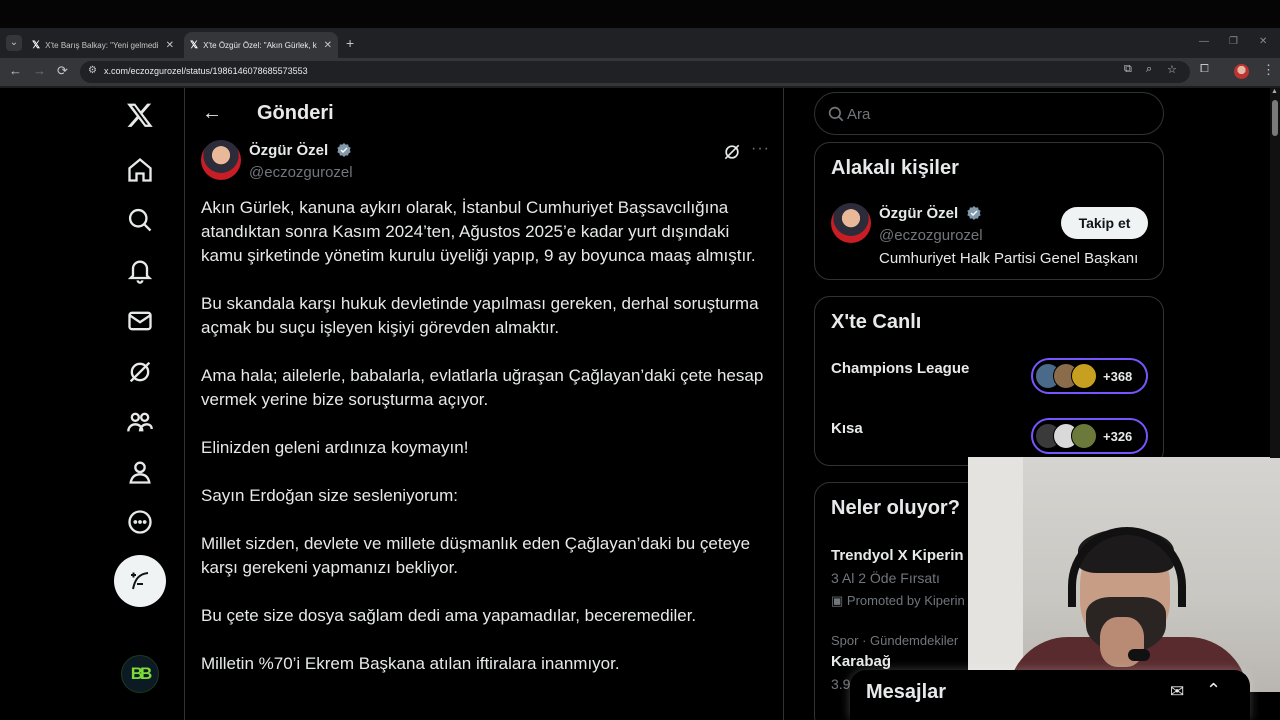 This screenshot has width=1280, height=720. What do you see at coordinates (140, 170) in the screenshot?
I see `home-icon` at bounding box center [140, 170].